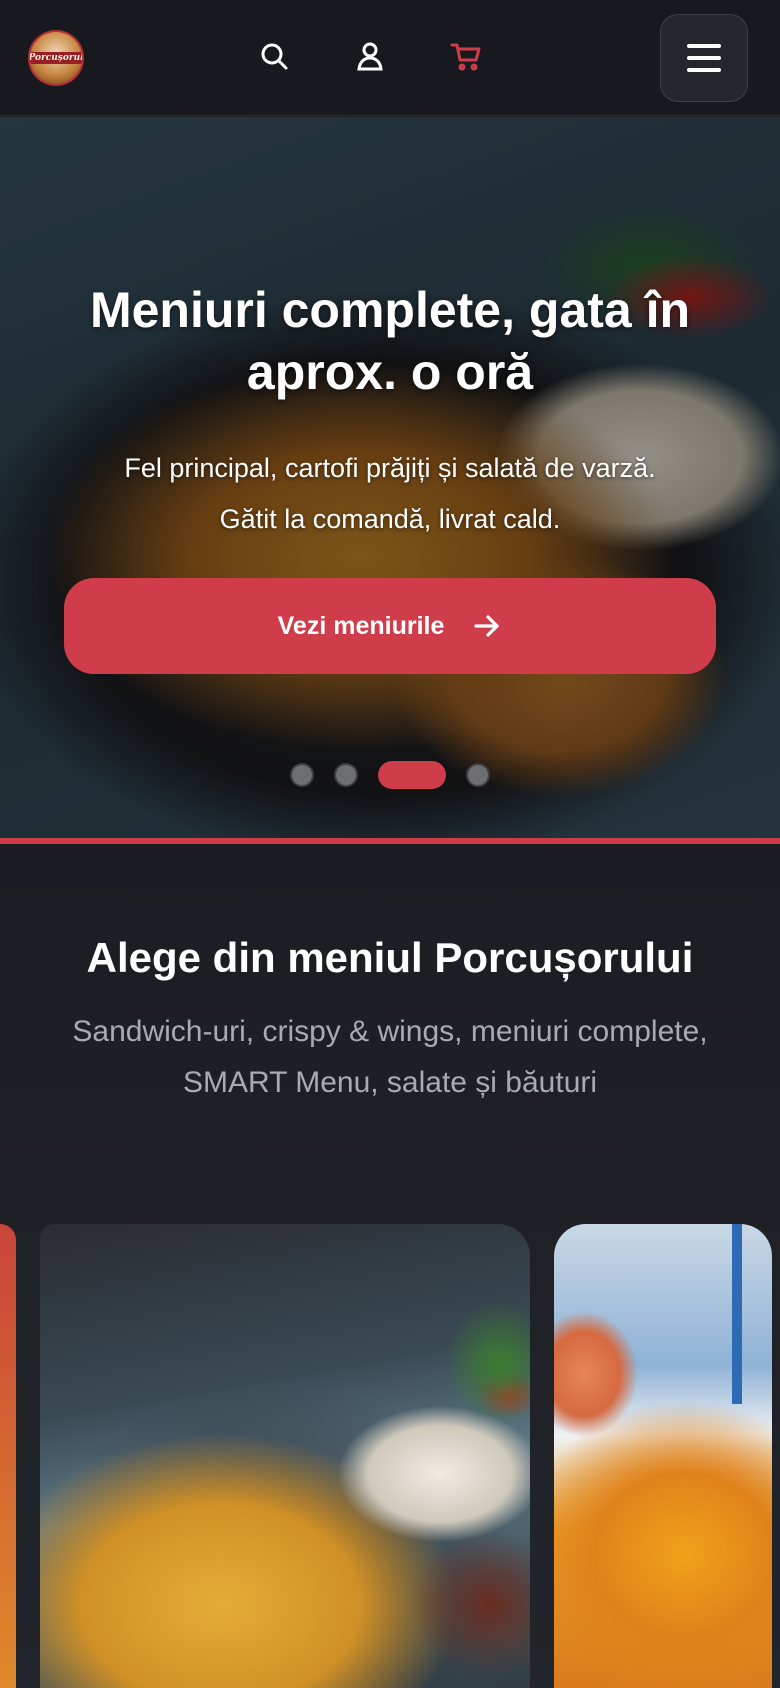  What do you see at coordinates (737, 1314) in the screenshot?
I see `card-image-detail` at bounding box center [737, 1314].